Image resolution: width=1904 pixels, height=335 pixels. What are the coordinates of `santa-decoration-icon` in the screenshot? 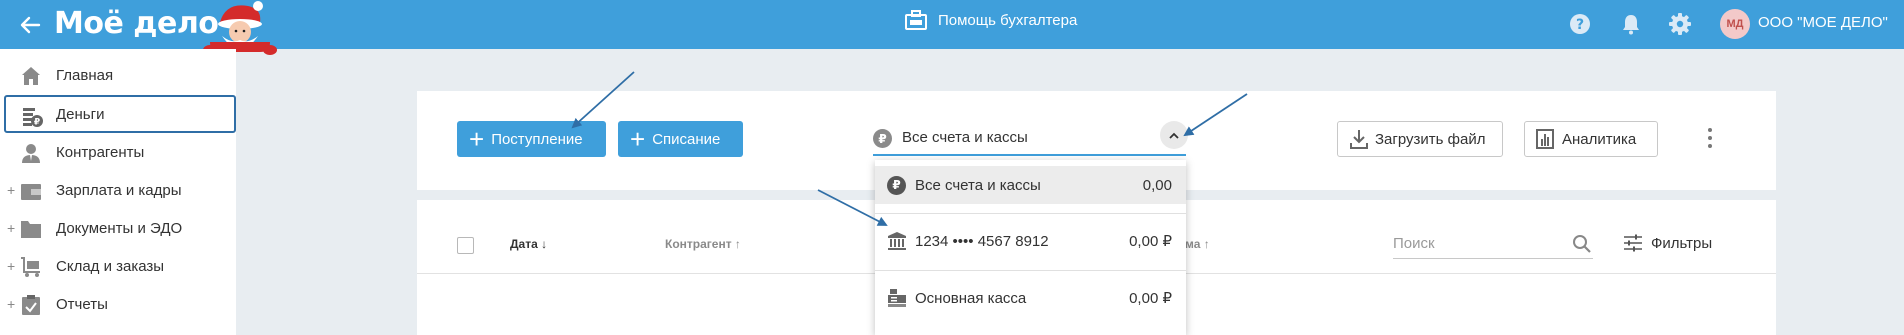 It's located at (240, 28).